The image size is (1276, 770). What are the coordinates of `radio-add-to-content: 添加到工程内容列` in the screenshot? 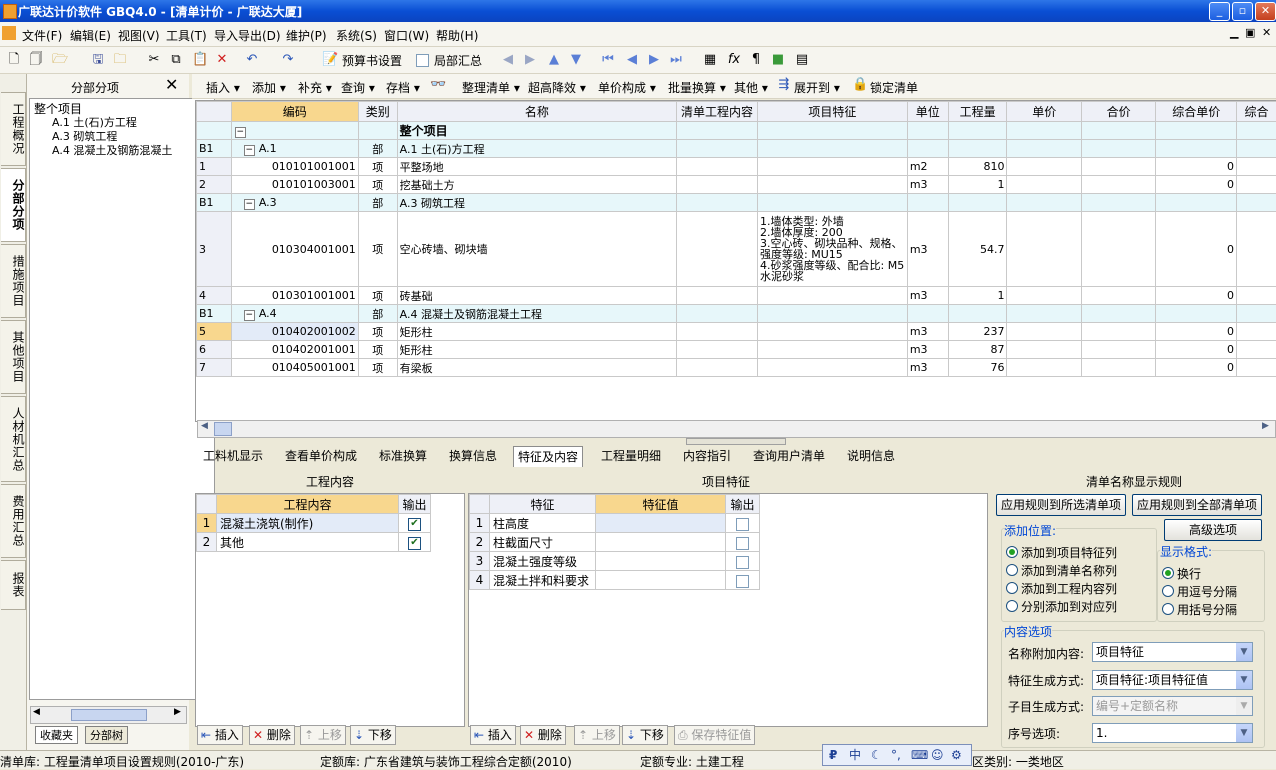 It's located at (1061, 588).